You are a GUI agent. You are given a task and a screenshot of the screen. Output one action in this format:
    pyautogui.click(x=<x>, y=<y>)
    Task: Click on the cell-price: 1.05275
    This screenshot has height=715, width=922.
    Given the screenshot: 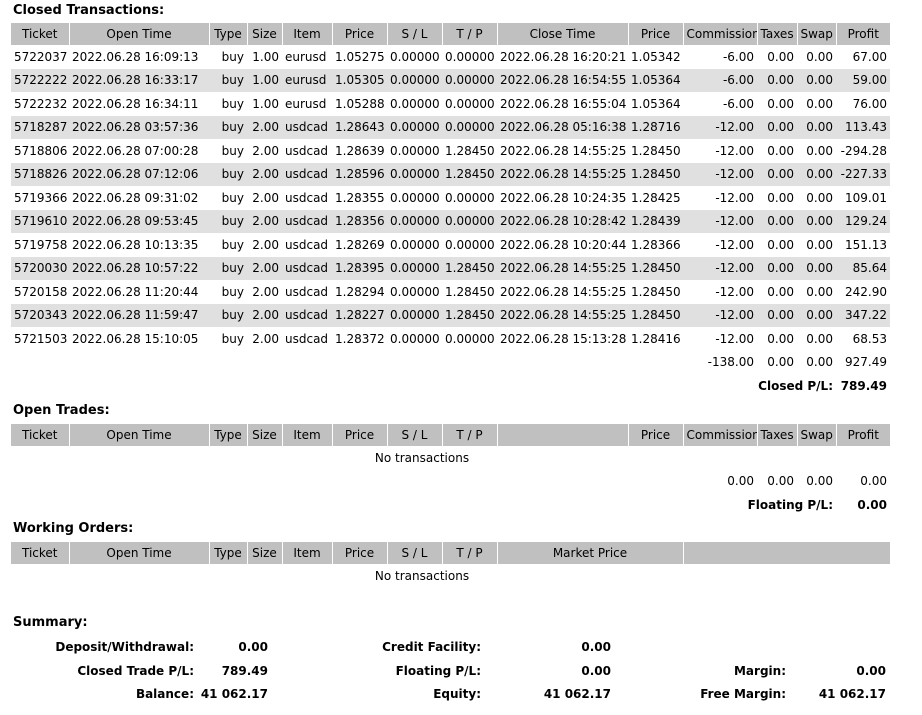 What is the action you would take?
    pyautogui.click(x=360, y=56)
    